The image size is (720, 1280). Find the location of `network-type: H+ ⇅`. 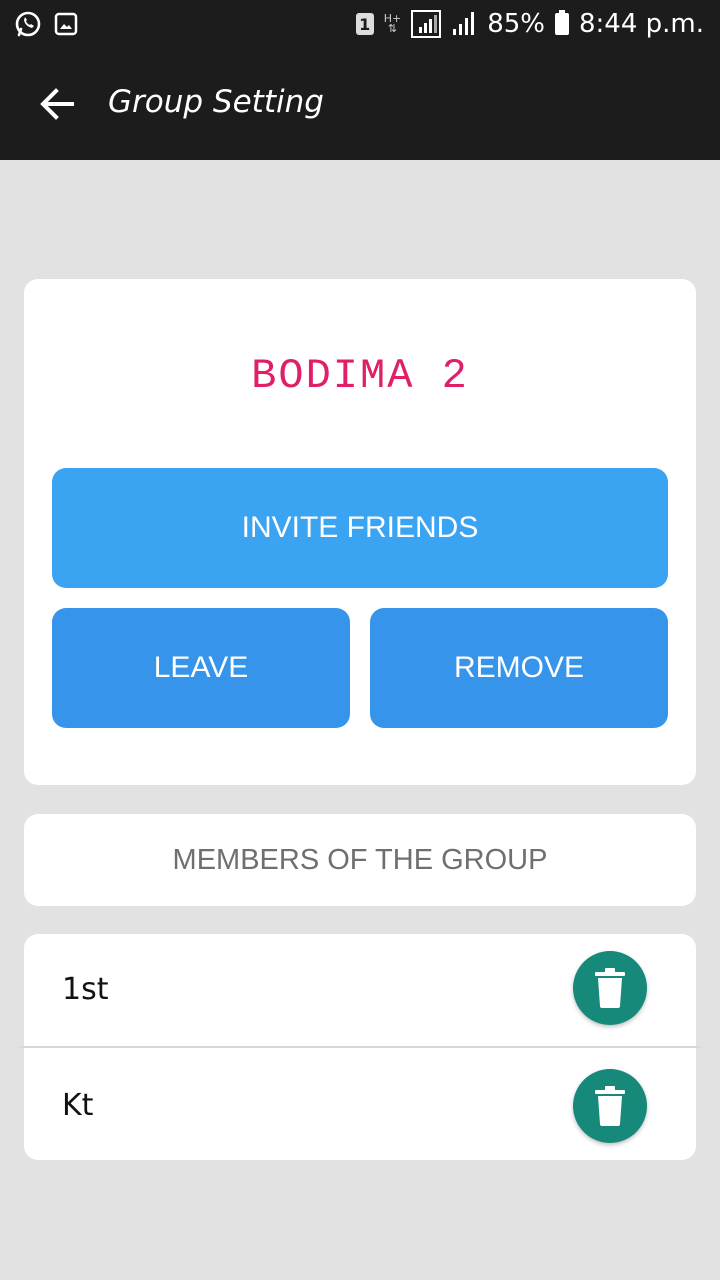

network-type: H+ ⇅ is located at coordinates (392, 23).